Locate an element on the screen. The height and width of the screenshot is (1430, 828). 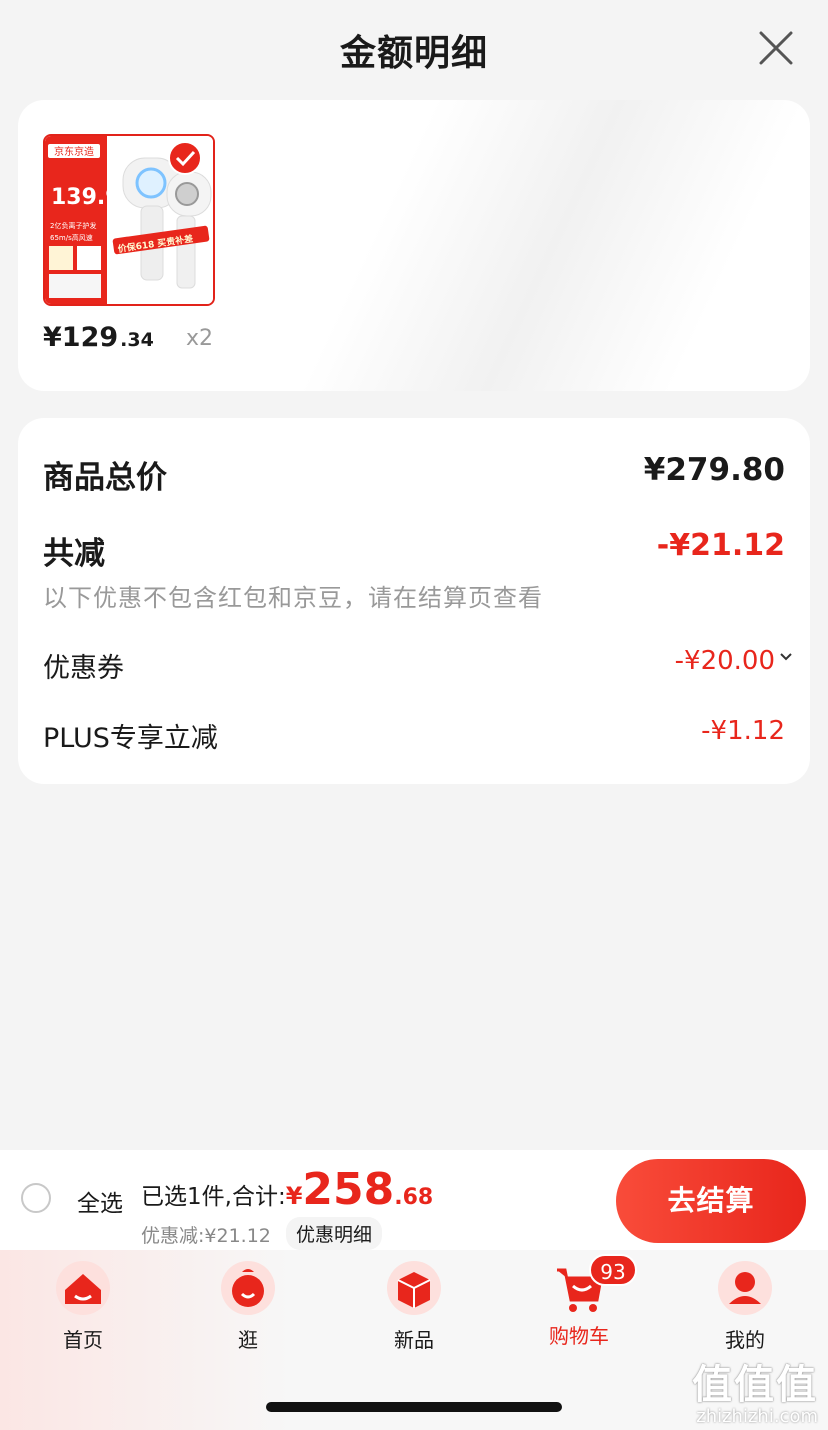
coupon-label: 优惠券 is located at coordinates (83, 668).